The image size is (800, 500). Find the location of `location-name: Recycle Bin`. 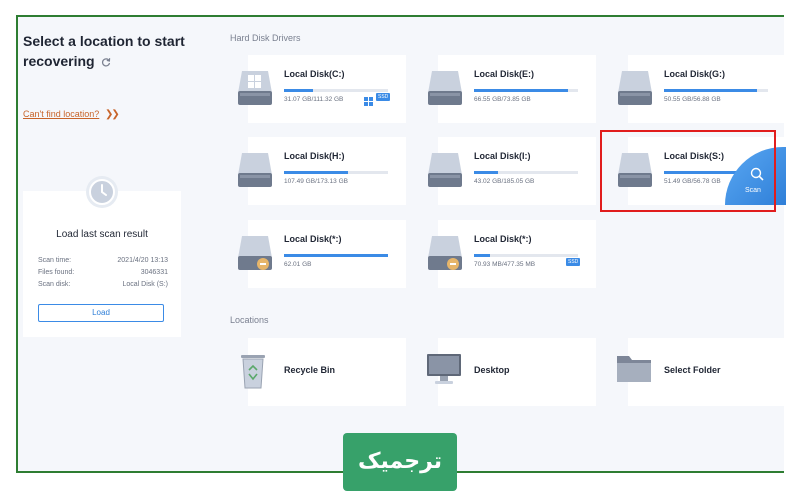

location-name: Recycle Bin is located at coordinates (310, 370).